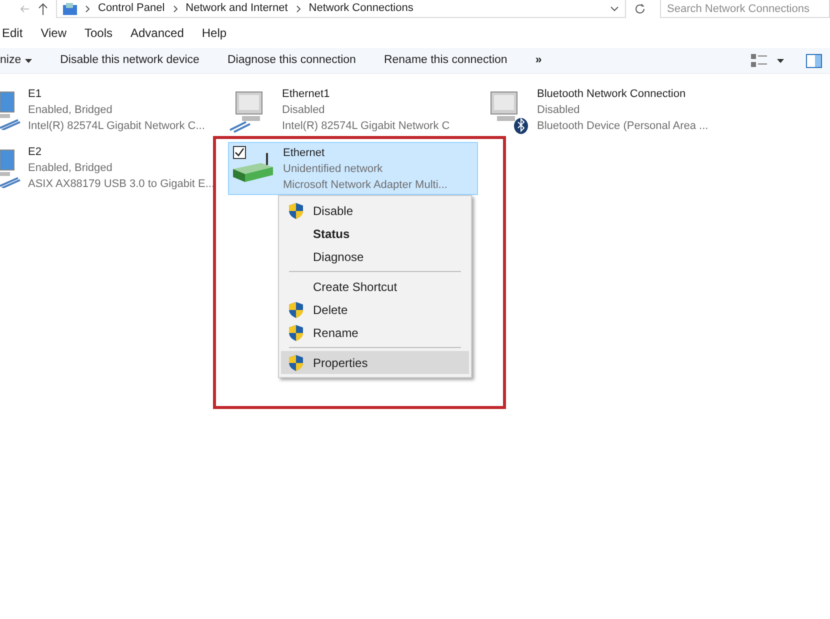 The width and height of the screenshot is (830, 619). Describe the element at coordinates (375, 332) in the screenshot. I see `menu-item: Rename` at that location.